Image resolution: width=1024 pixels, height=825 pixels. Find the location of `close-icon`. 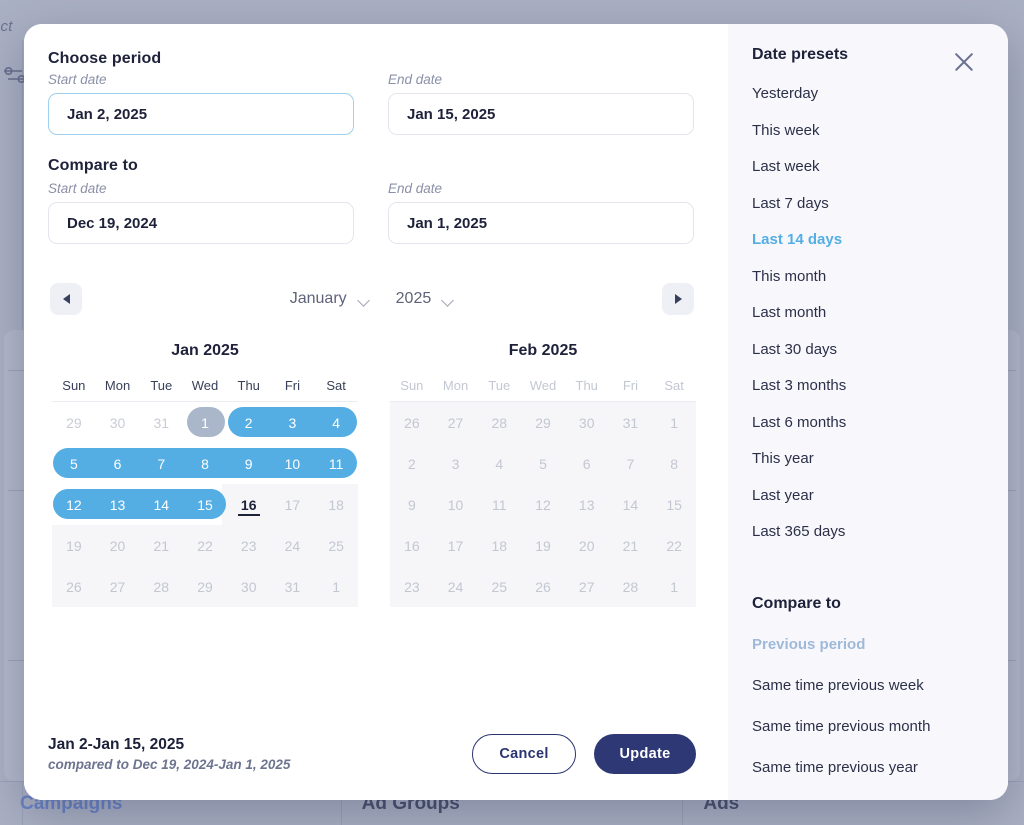

close-icon is located at coordinates (964, 62).